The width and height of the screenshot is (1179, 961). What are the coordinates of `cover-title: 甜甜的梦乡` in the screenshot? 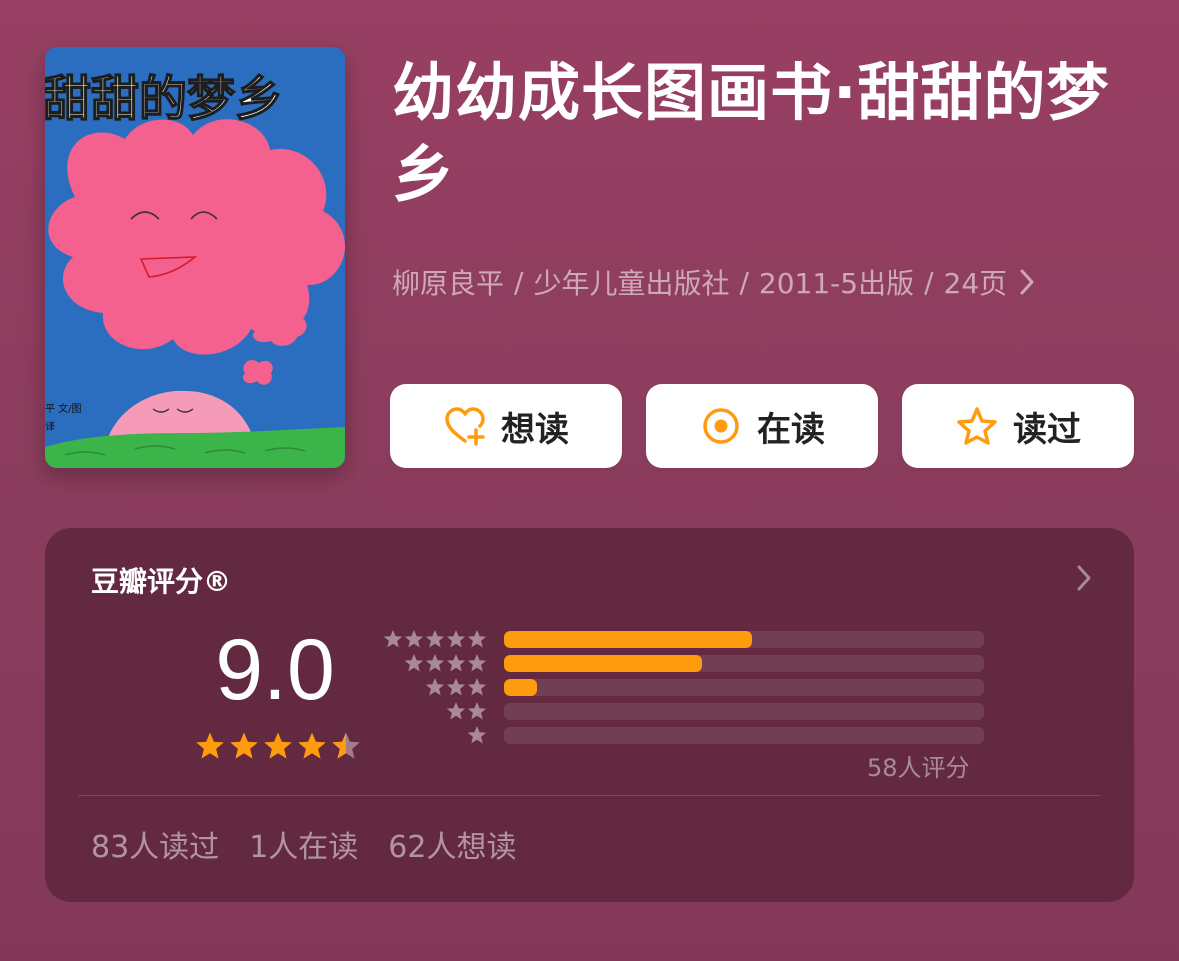 It's located at (164, 99).